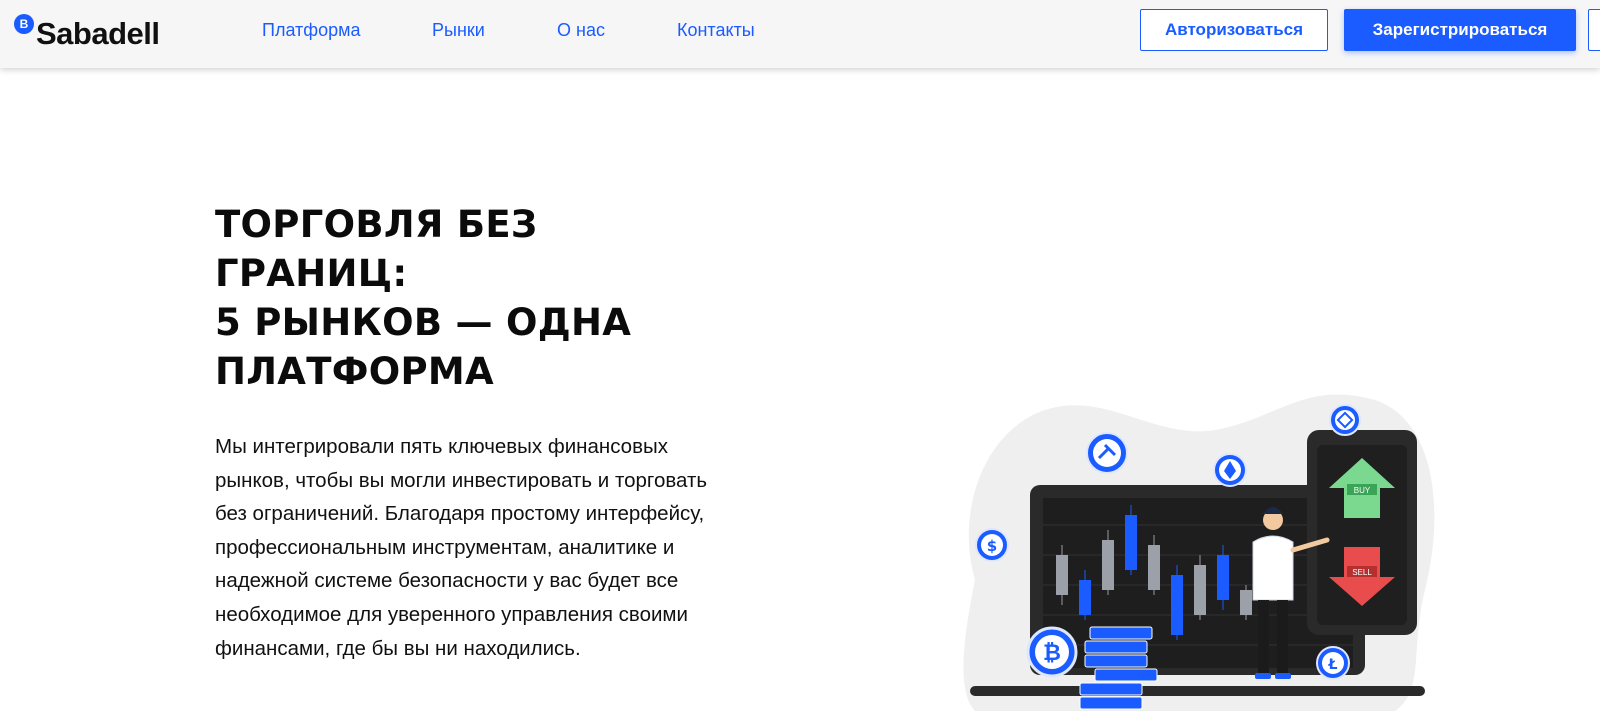 Image resolution: width=1600 pixels, height=711 pixels. I want to click on language-button, so click(1594, 30).